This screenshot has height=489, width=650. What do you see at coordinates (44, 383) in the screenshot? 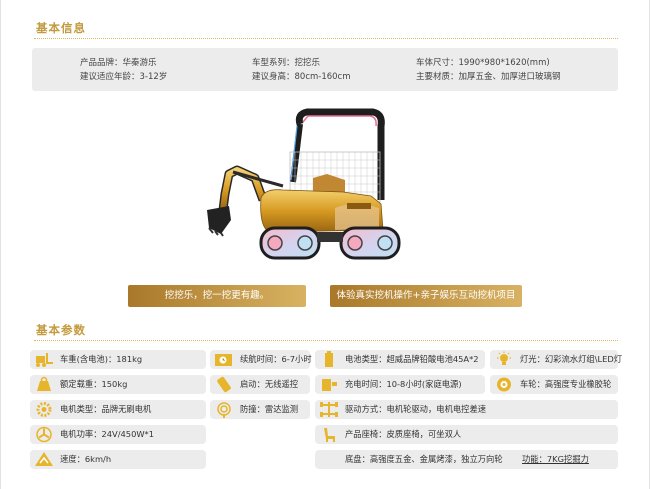
I see `weight-icon` at bounding box center [44, 383].